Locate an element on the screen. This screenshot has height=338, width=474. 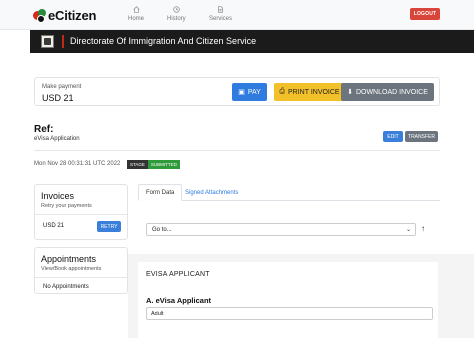
tab-form-data: Form Data is located at coordinates (160, 192).